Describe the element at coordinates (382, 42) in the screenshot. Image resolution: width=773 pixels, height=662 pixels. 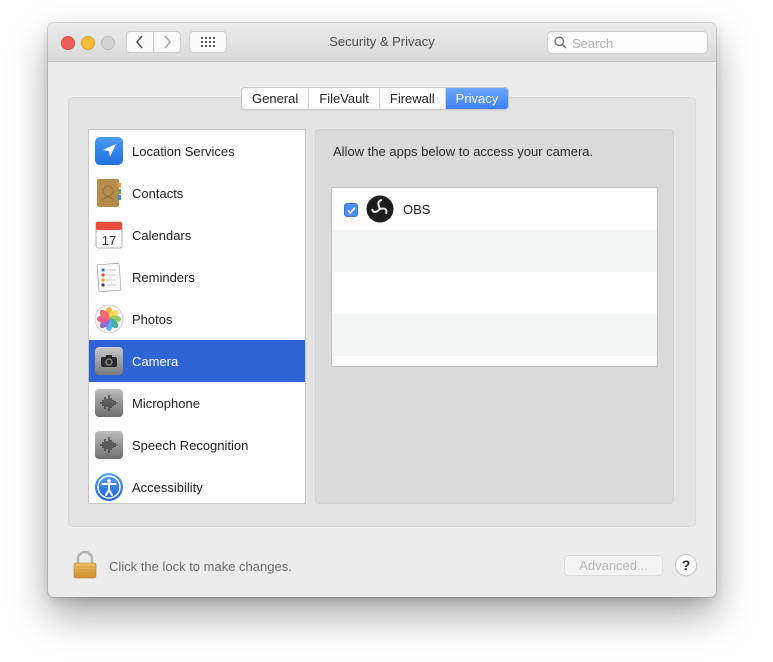
I see `title-bar: Security & Privacy` at that location.